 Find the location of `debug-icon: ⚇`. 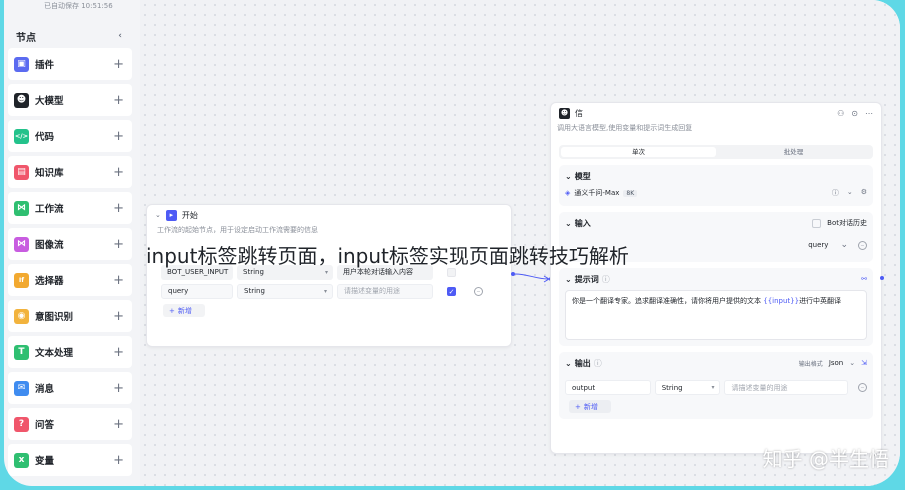

debug-icon: ⚇ is located at coordinates (840, 113).